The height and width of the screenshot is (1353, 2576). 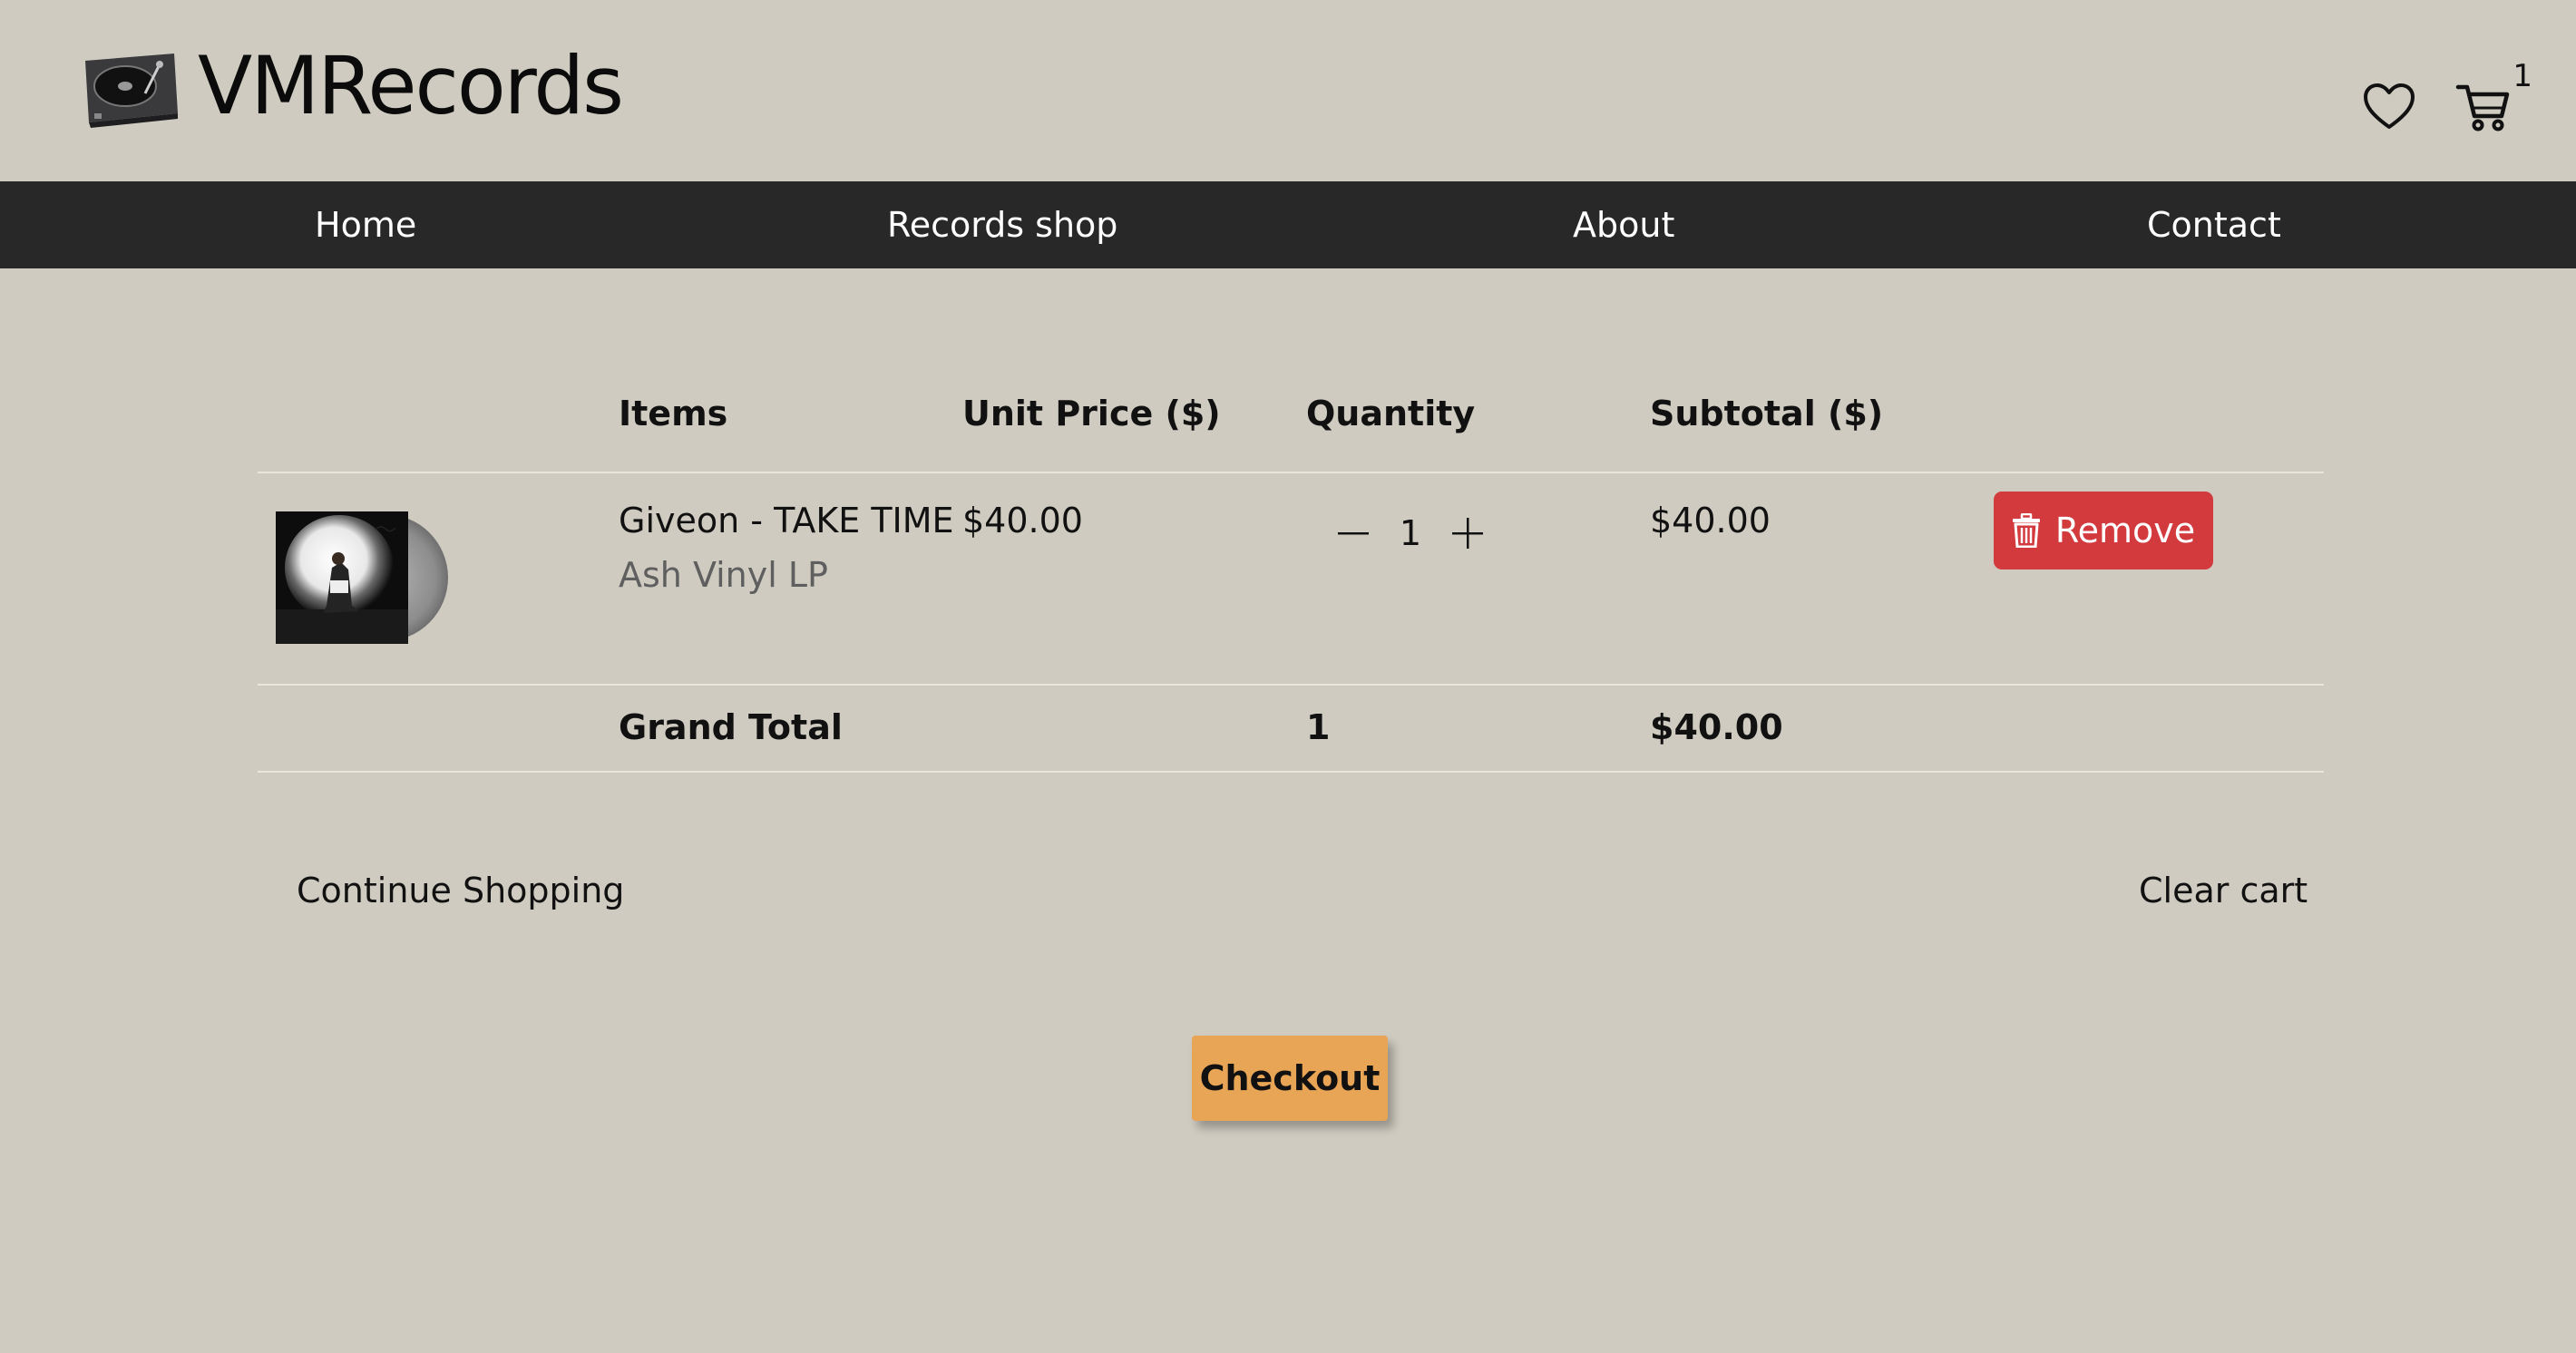 What do you see at coordinates (1288, 224) in the screenshot?
I see `main-nav: Home Records shop About Contact` at bounding box center [1288, 224].